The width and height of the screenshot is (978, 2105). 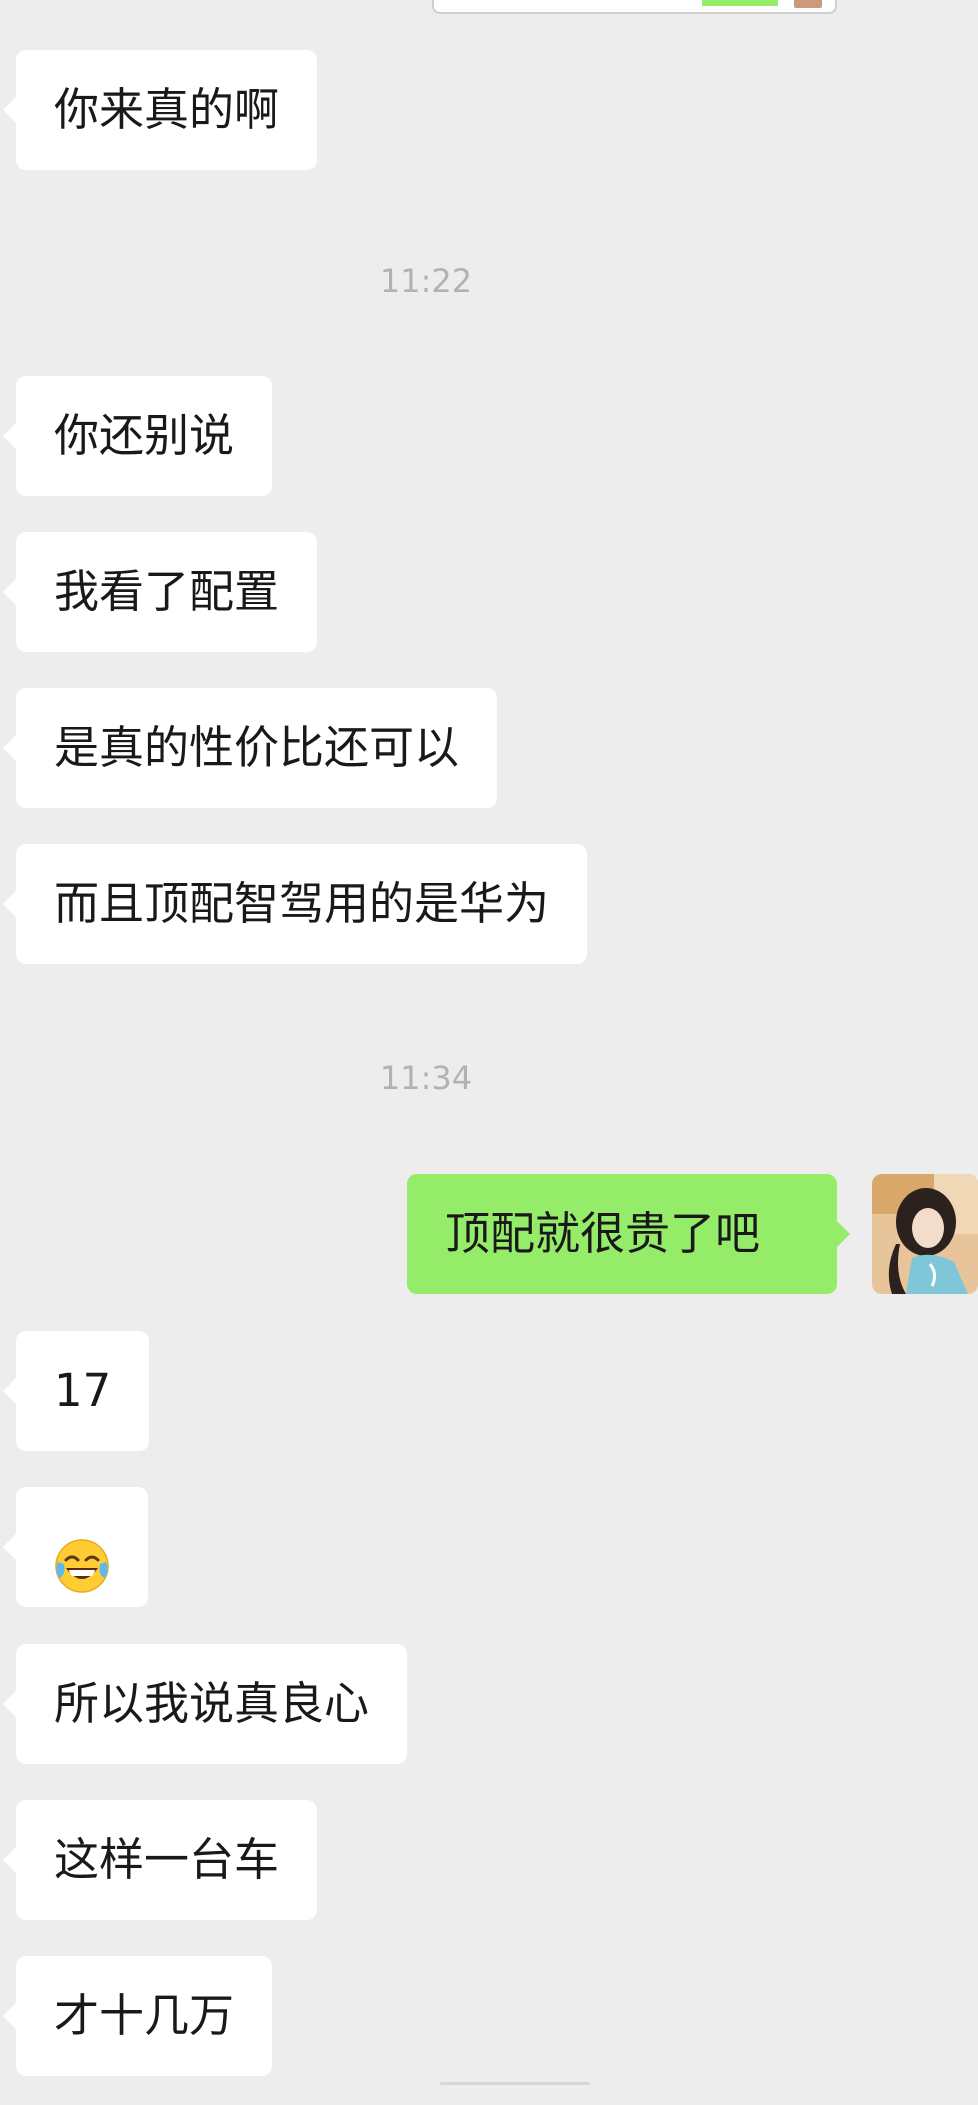 I want to click on avatar-image, so click(x=925, y=1234).